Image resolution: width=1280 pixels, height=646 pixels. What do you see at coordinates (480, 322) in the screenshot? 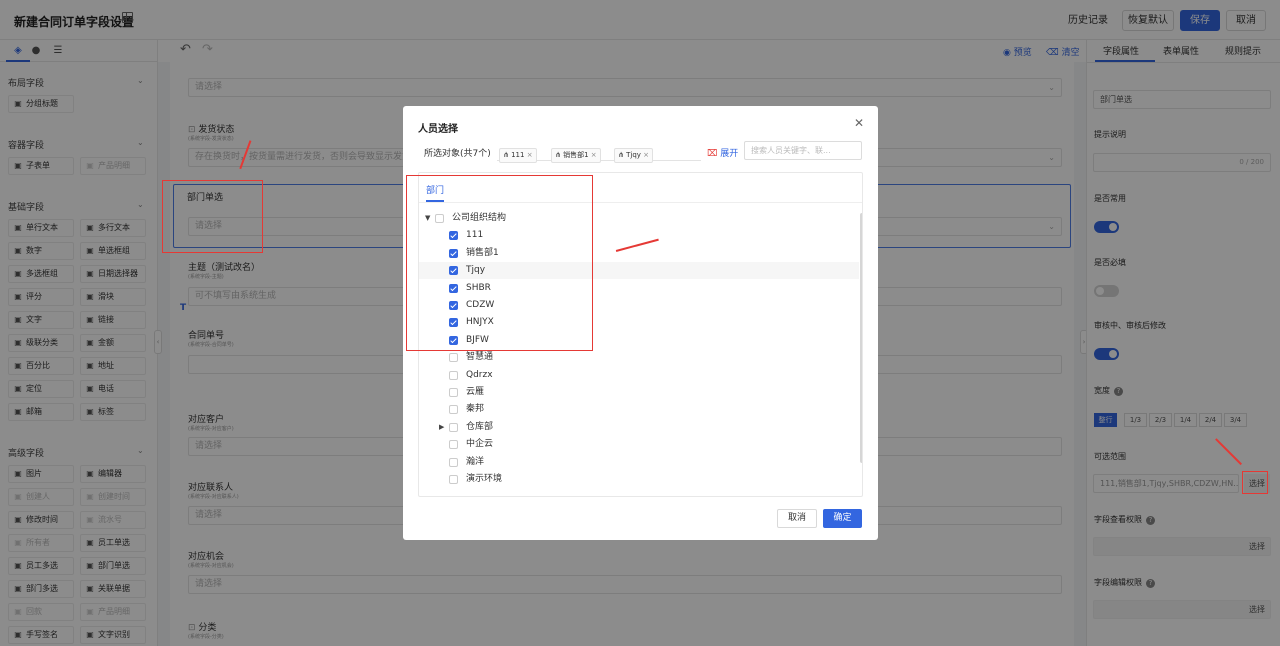
I see `tree-node-label: HNJYX` at bounding box center [480, 322].